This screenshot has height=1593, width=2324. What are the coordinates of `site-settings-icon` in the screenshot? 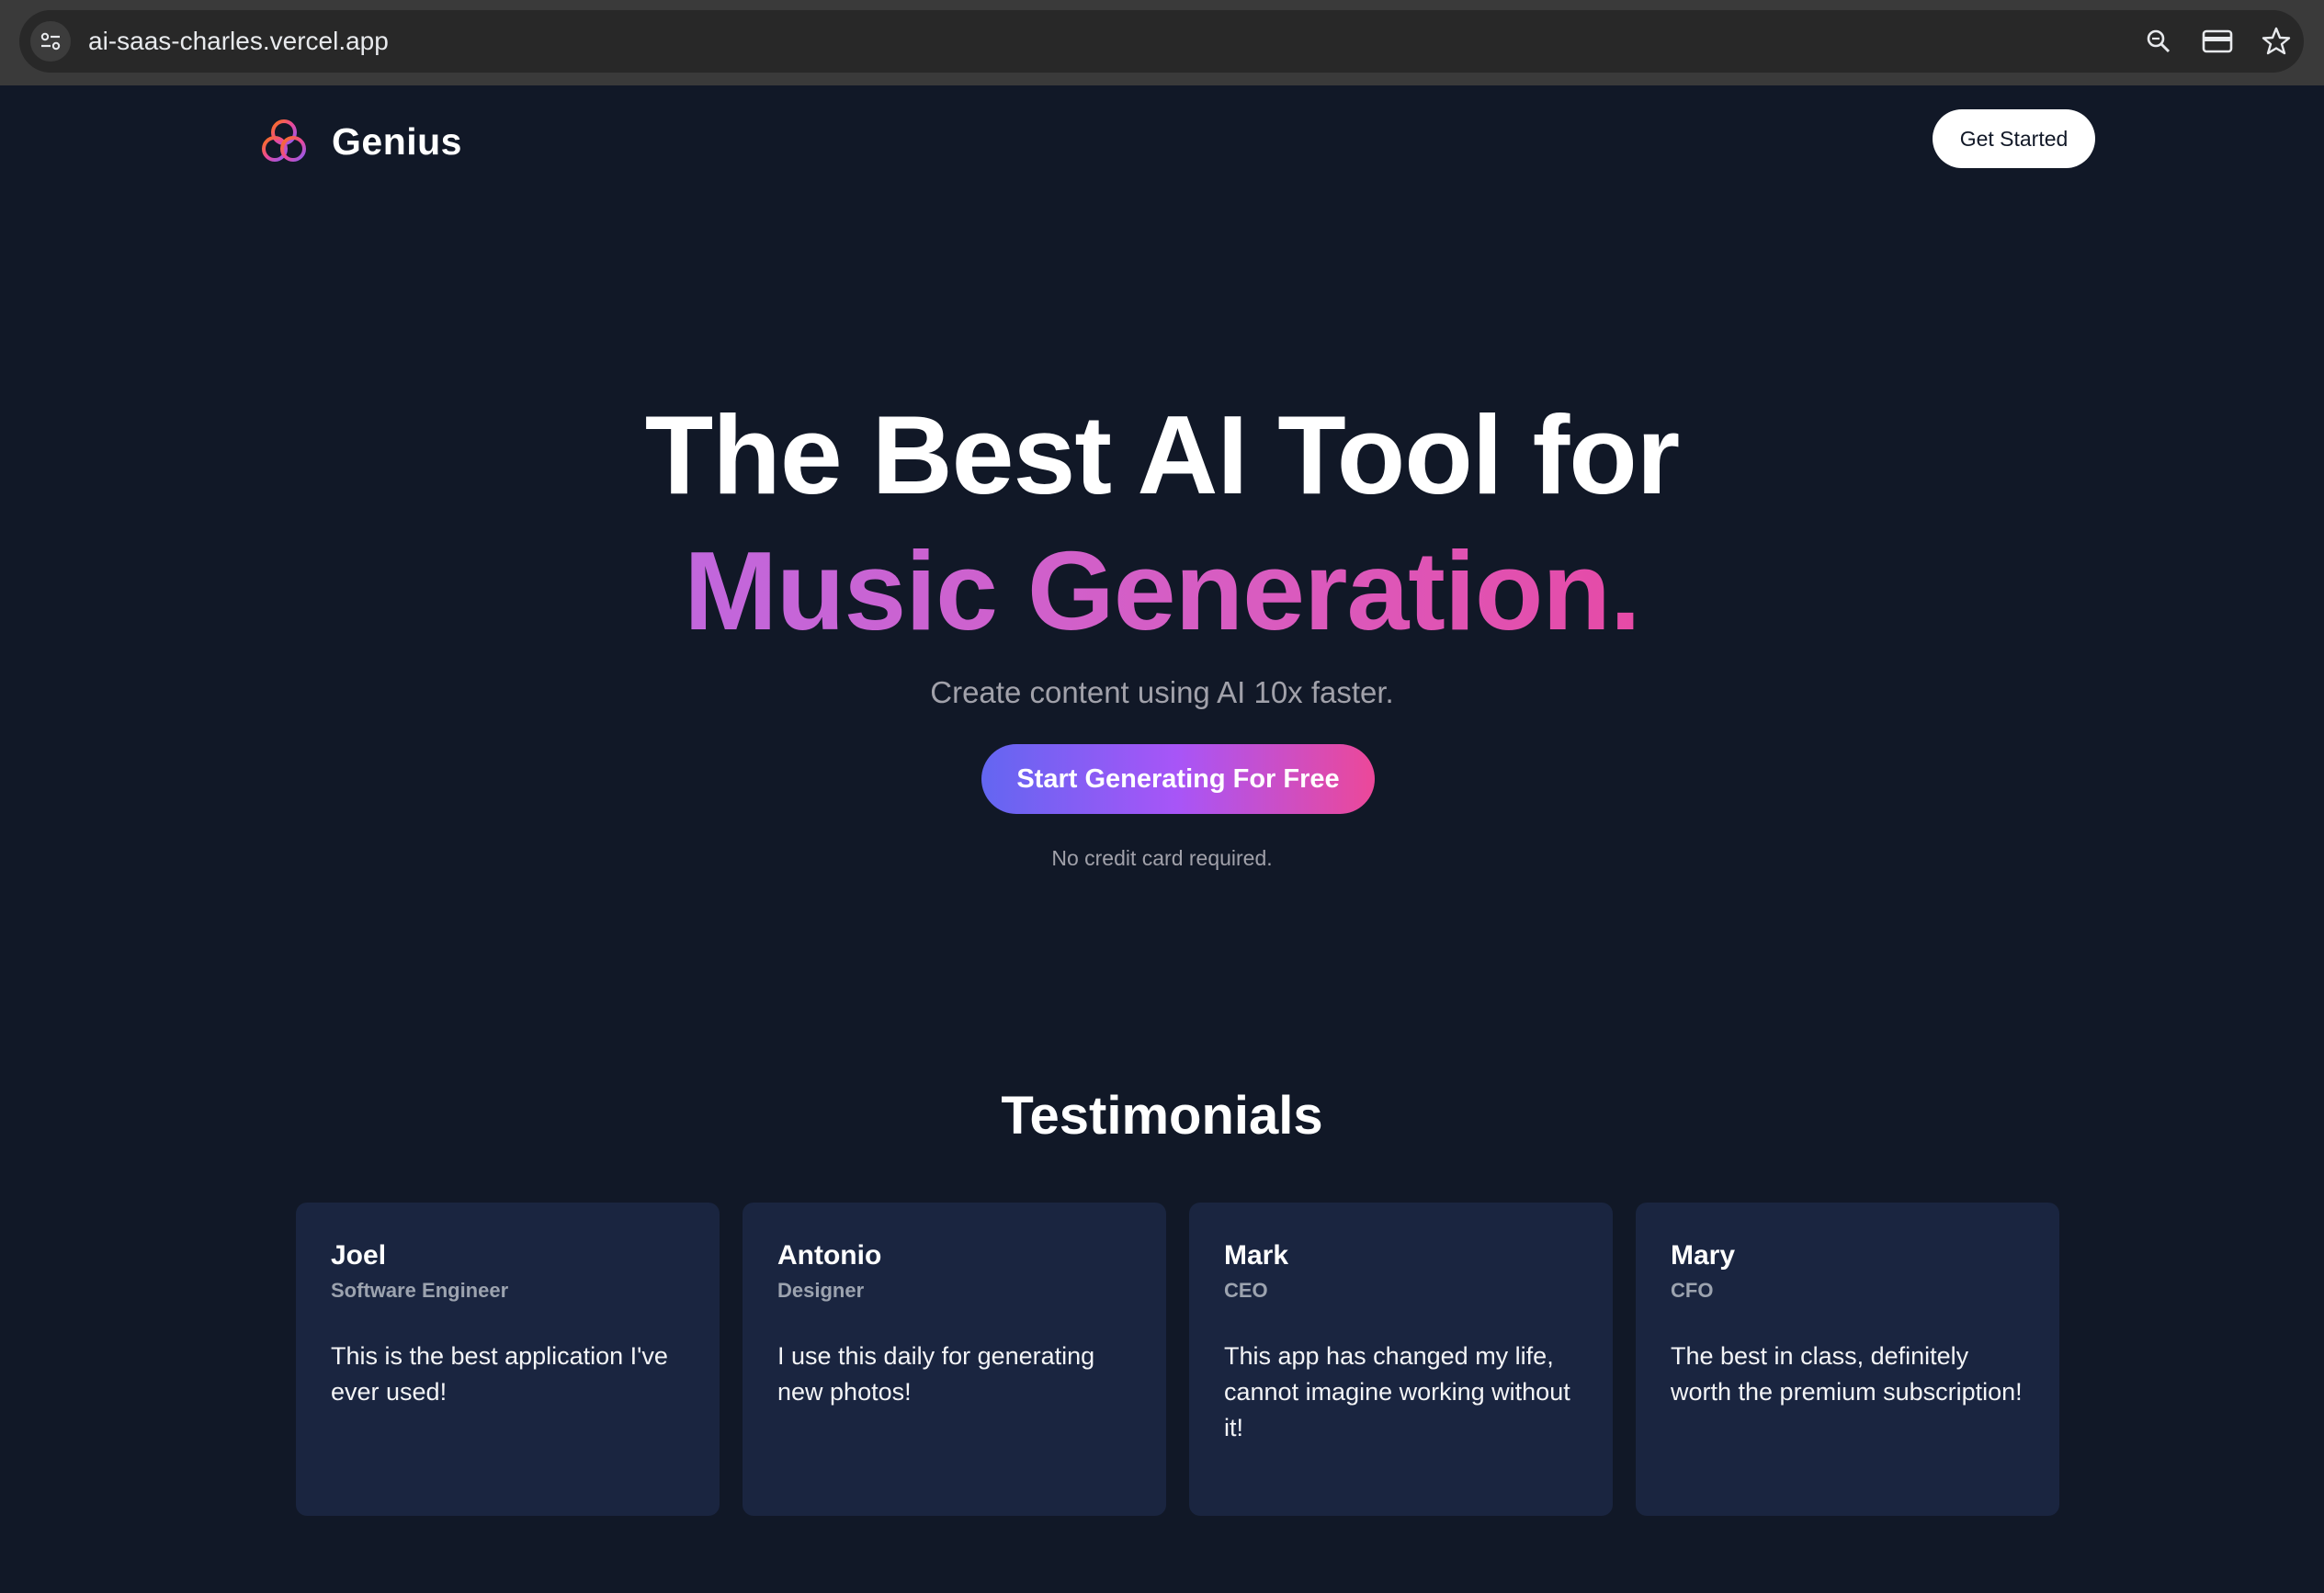 It's located at (50, 41).